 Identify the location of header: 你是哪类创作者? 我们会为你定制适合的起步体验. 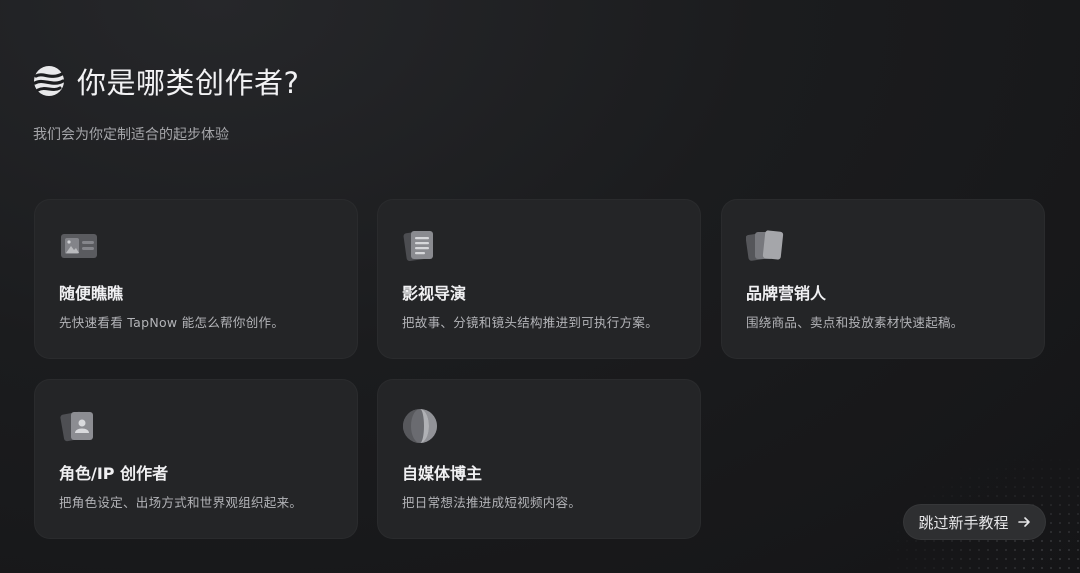
(166, 102).